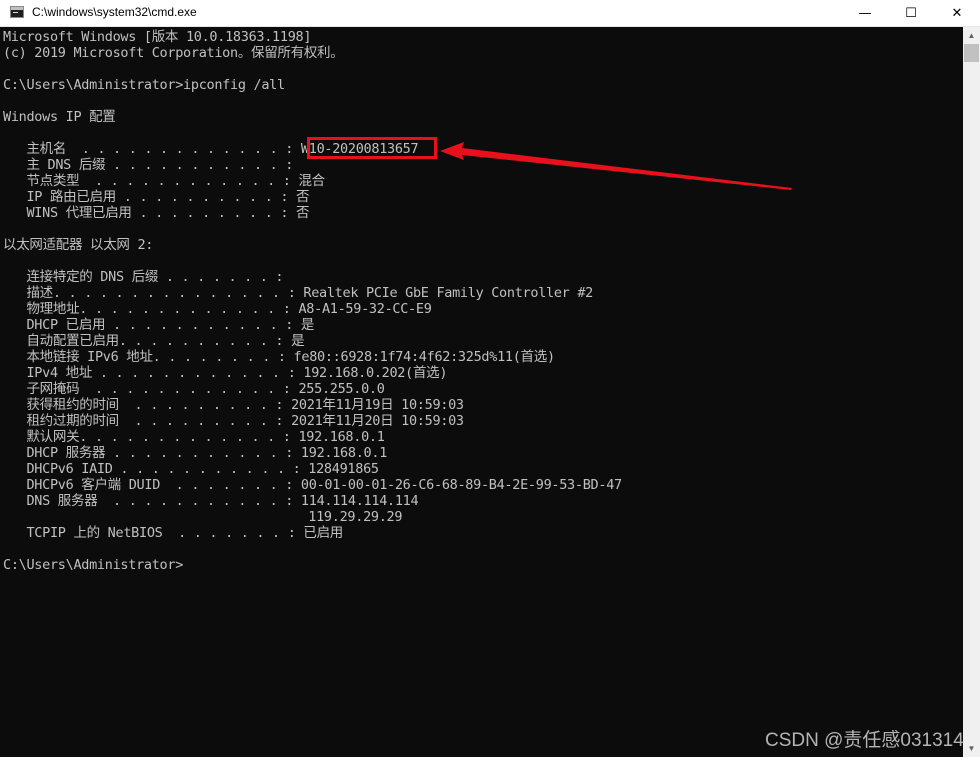 This screenshot has width=980, height=757. Describe the element at coordinates (143, 277) in the screenshot. I see `console-line: 连接特定的 DNS 后缀 . . . . . . . :` at that location.